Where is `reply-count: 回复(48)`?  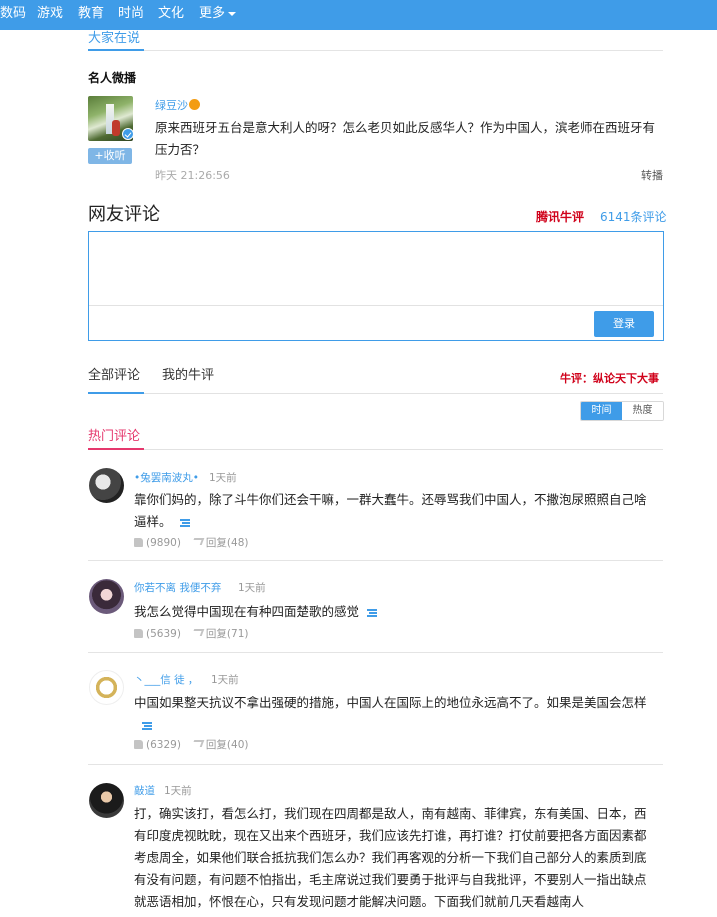 reply-count: 回复(48) is located at coordinates (227, 543).